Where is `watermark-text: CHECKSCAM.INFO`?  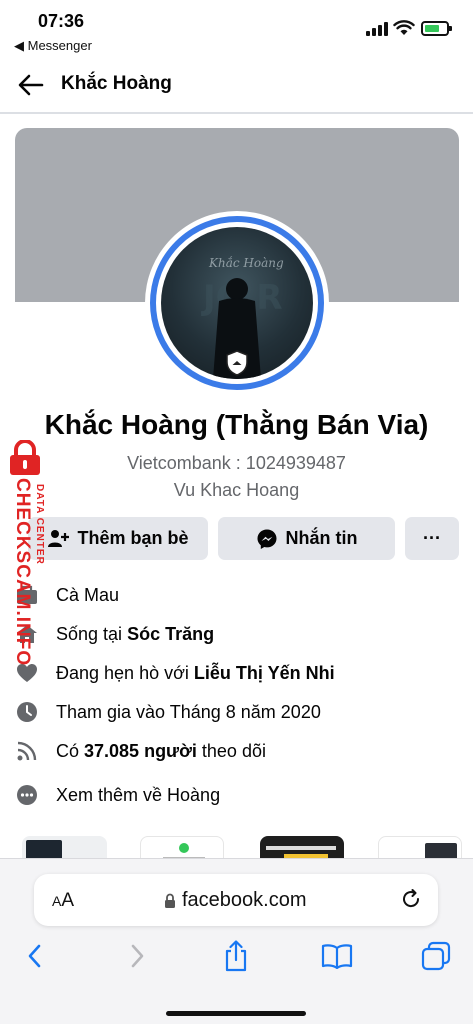
watermark-text: CHECKSCAM.INFO is located at coordinates (22, 572).